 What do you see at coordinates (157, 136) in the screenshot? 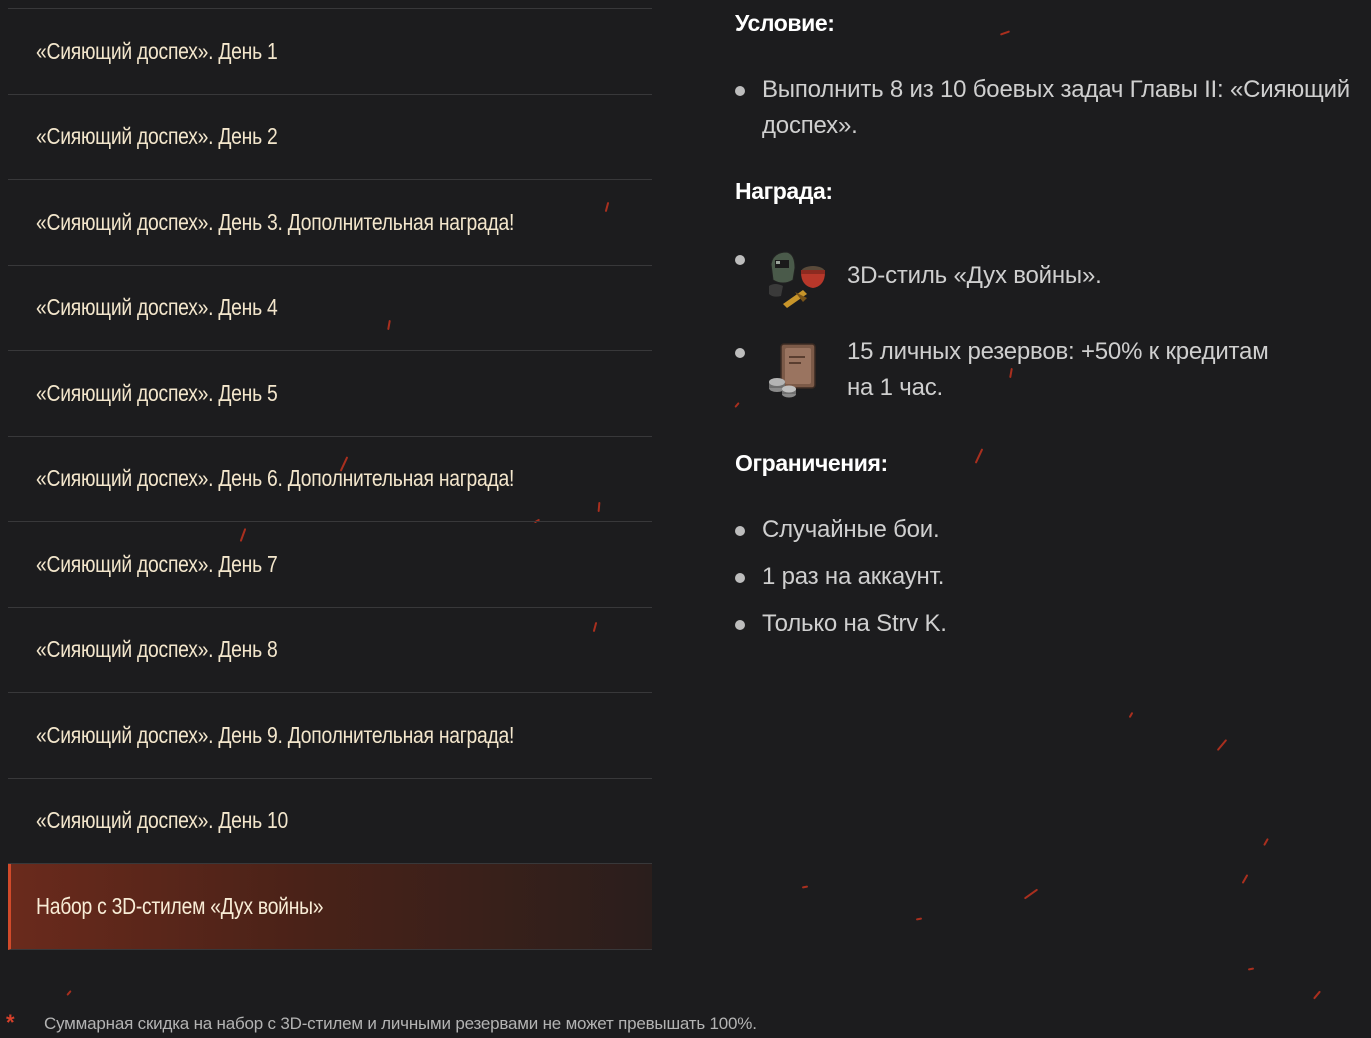
I see `mission-item-label: «Сияющий доспех». День 2` at bounding box center [157, 136].